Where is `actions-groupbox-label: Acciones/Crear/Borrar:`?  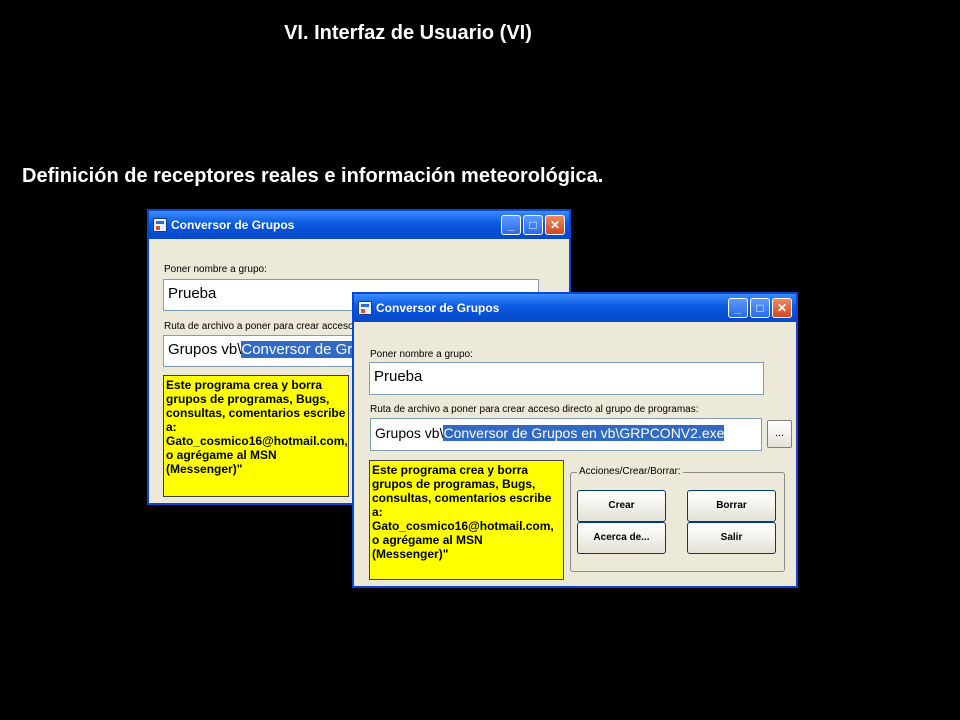 actions-groupbox-label: Acciones/Crear/Borrar: is located at coordinates (630, 471).